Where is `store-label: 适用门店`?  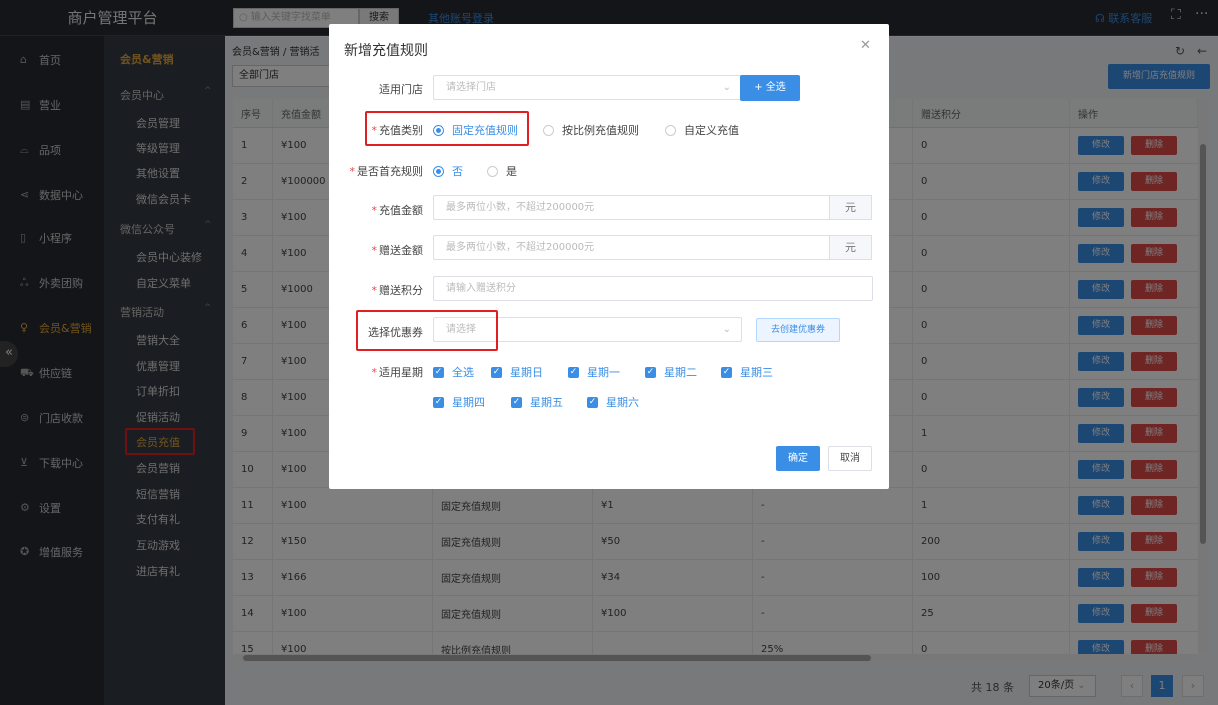
store-label: 适用门店 is located at coordinates (401, 89).